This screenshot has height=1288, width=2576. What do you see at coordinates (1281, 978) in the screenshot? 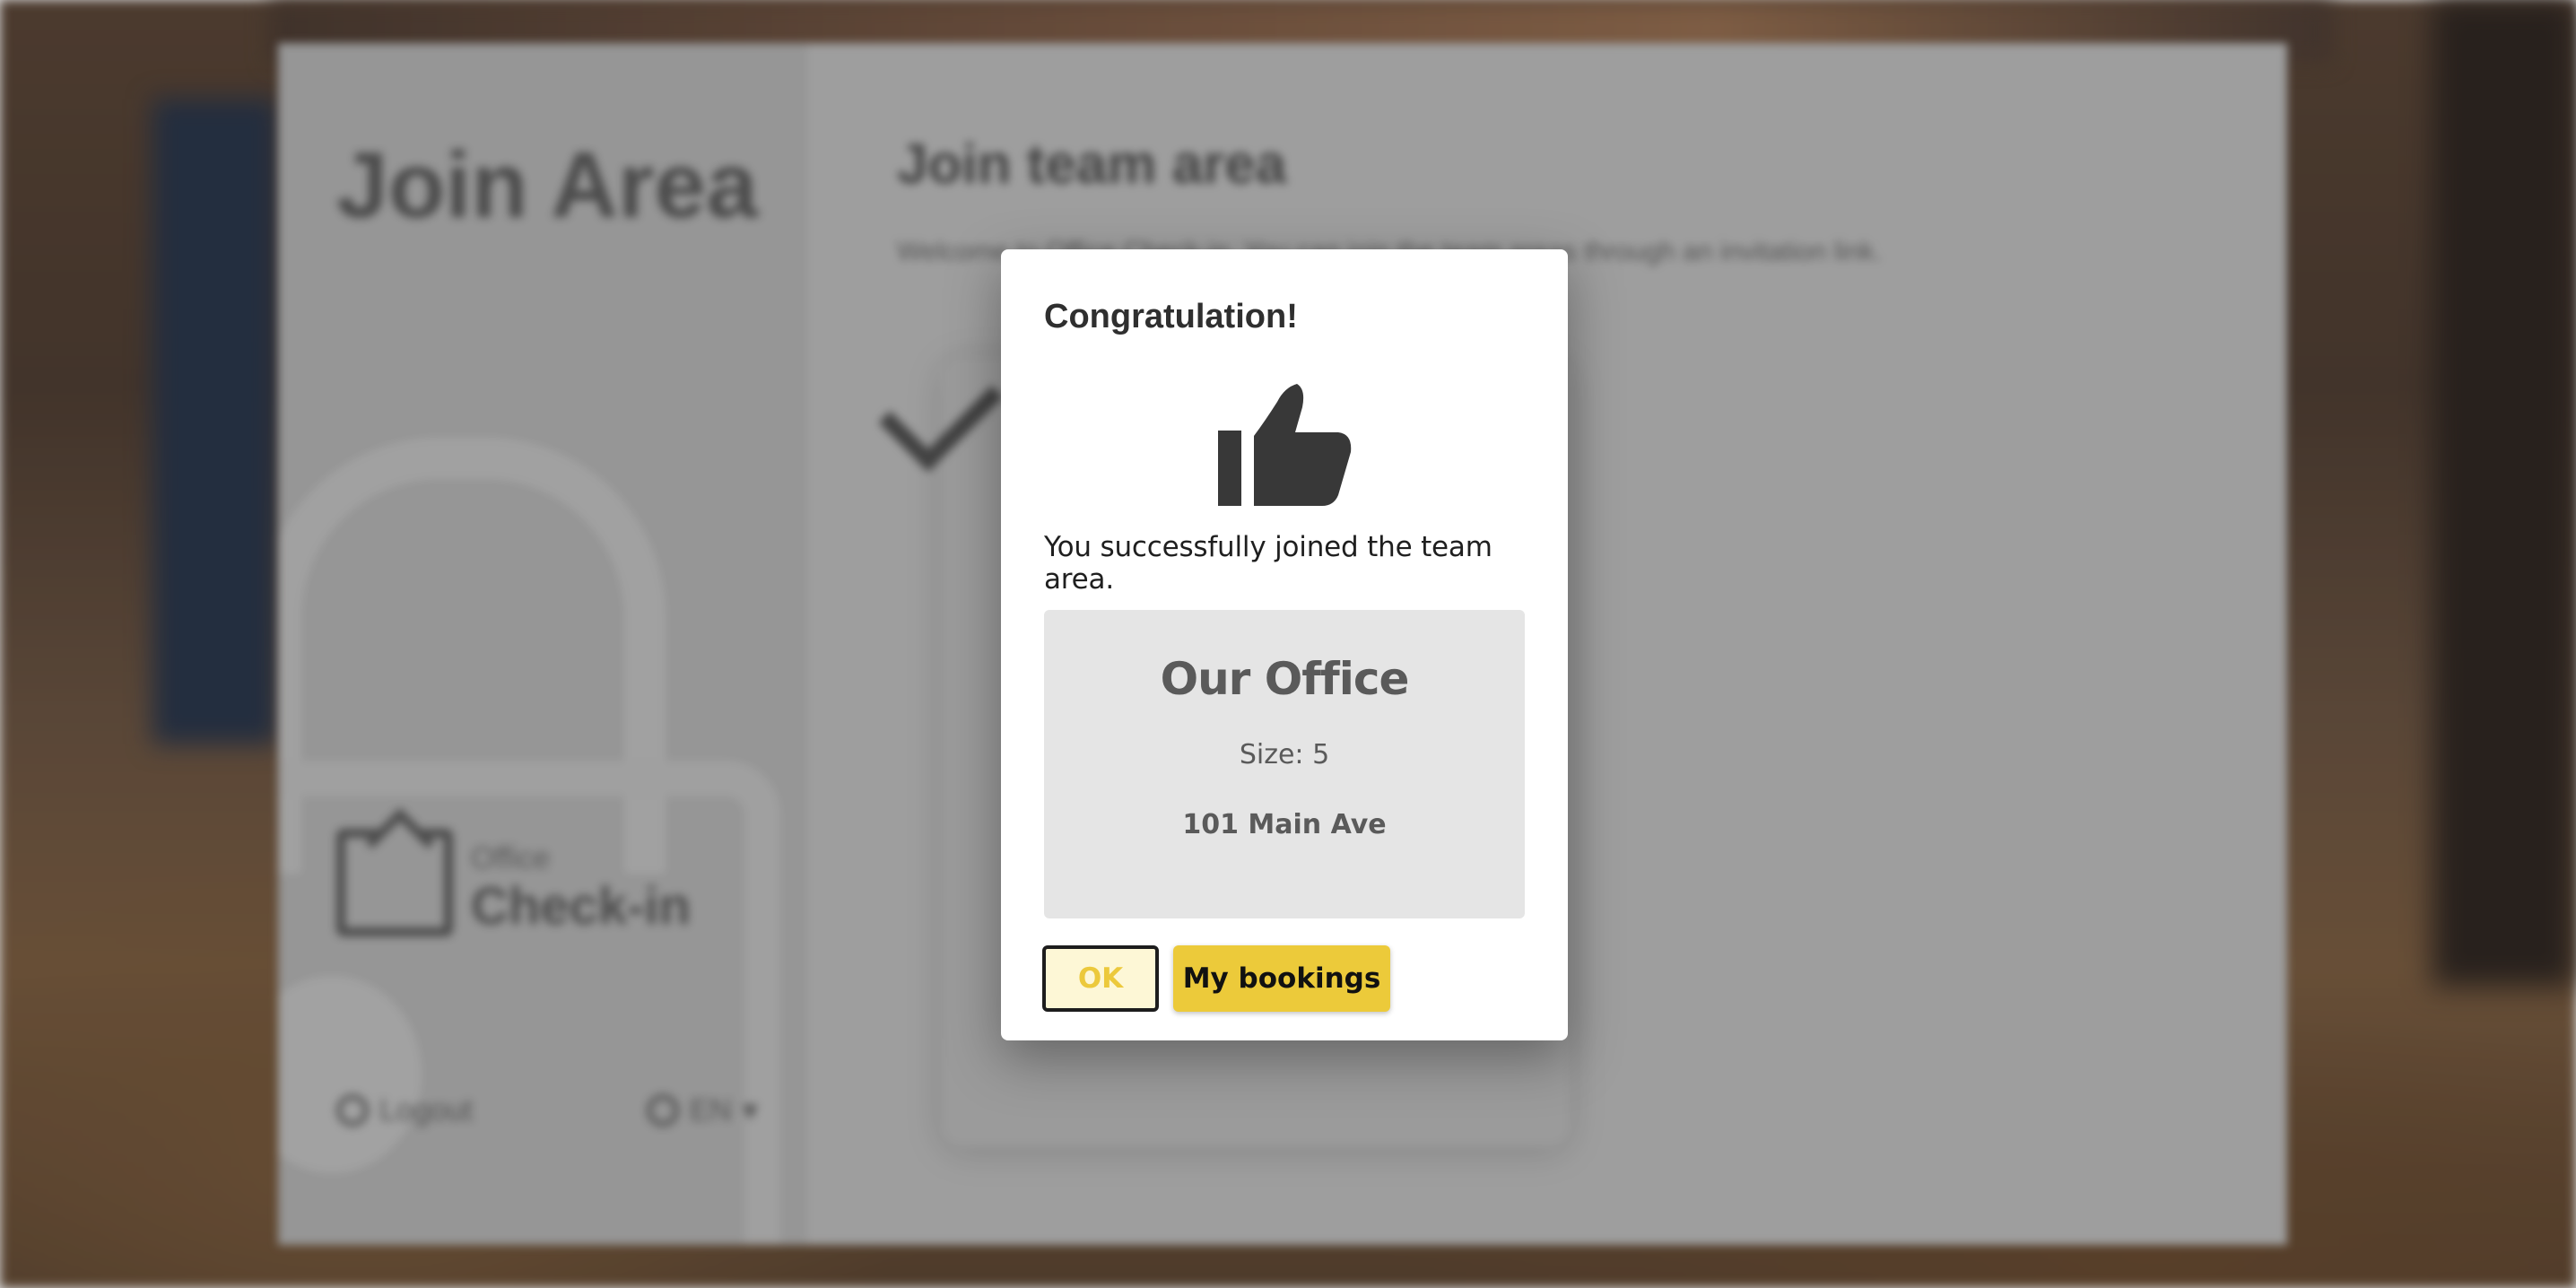
I see `my-bookings-button: My bookings` at bounding box center [1281, 978].